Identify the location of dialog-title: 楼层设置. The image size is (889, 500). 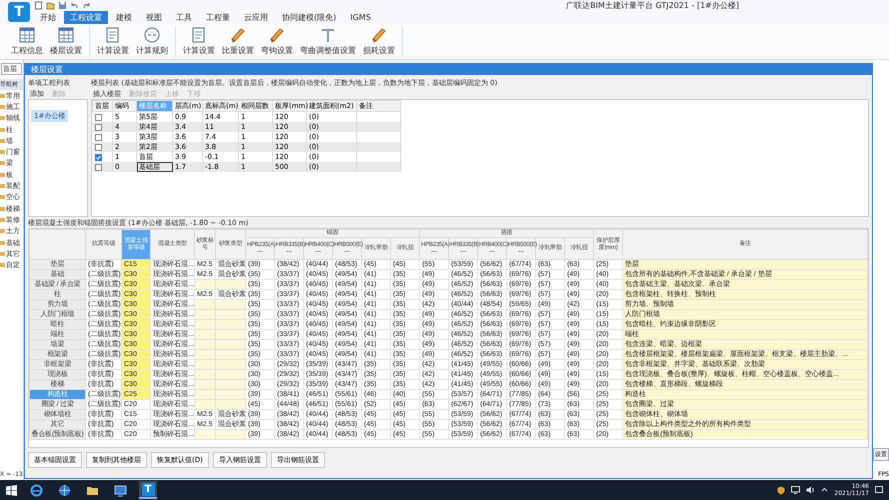
(448, 69).